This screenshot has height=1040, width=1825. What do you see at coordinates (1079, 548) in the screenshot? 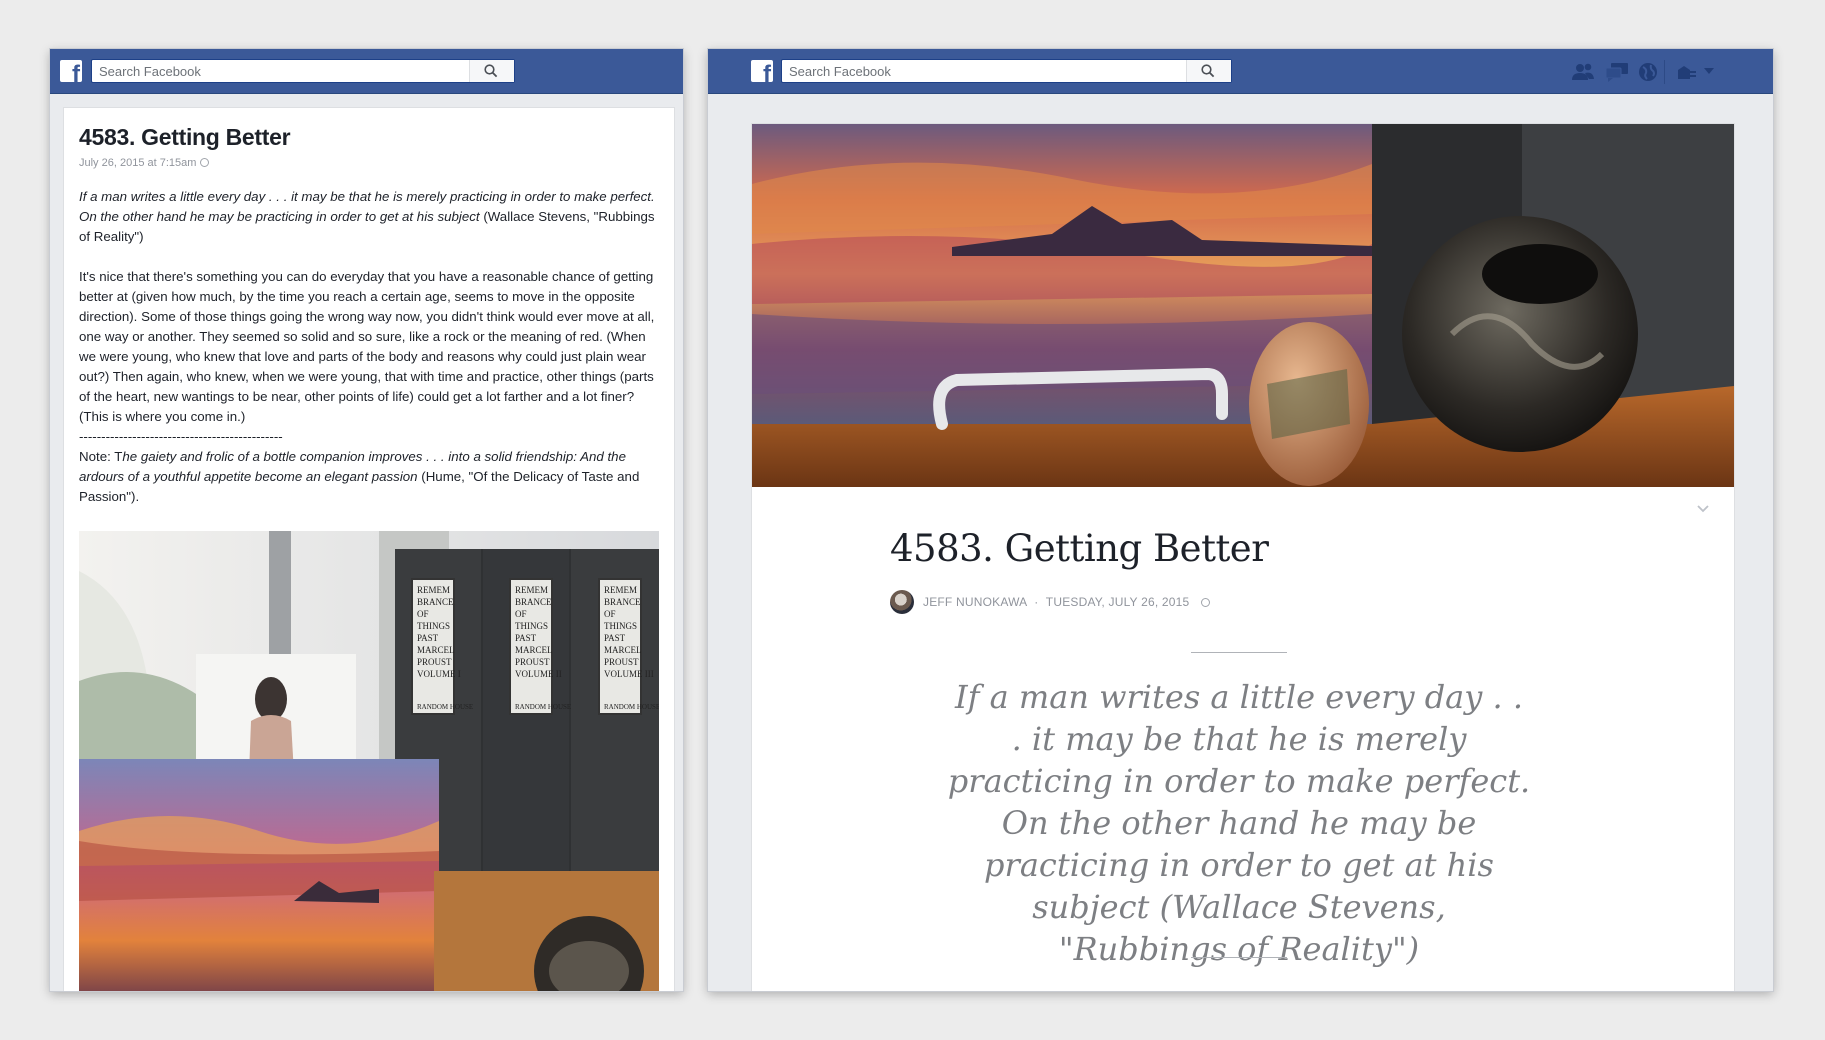
I see `article-title: 4583. Getting Better` at bounding box center [1079, 548].